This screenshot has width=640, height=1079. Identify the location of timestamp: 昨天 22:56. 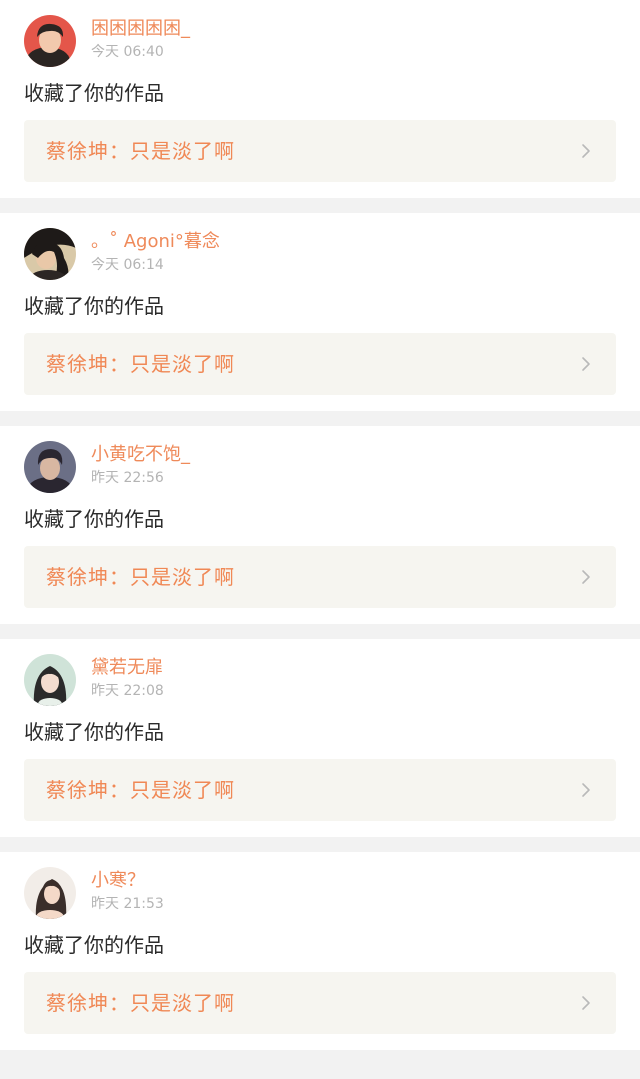
(127, 478).